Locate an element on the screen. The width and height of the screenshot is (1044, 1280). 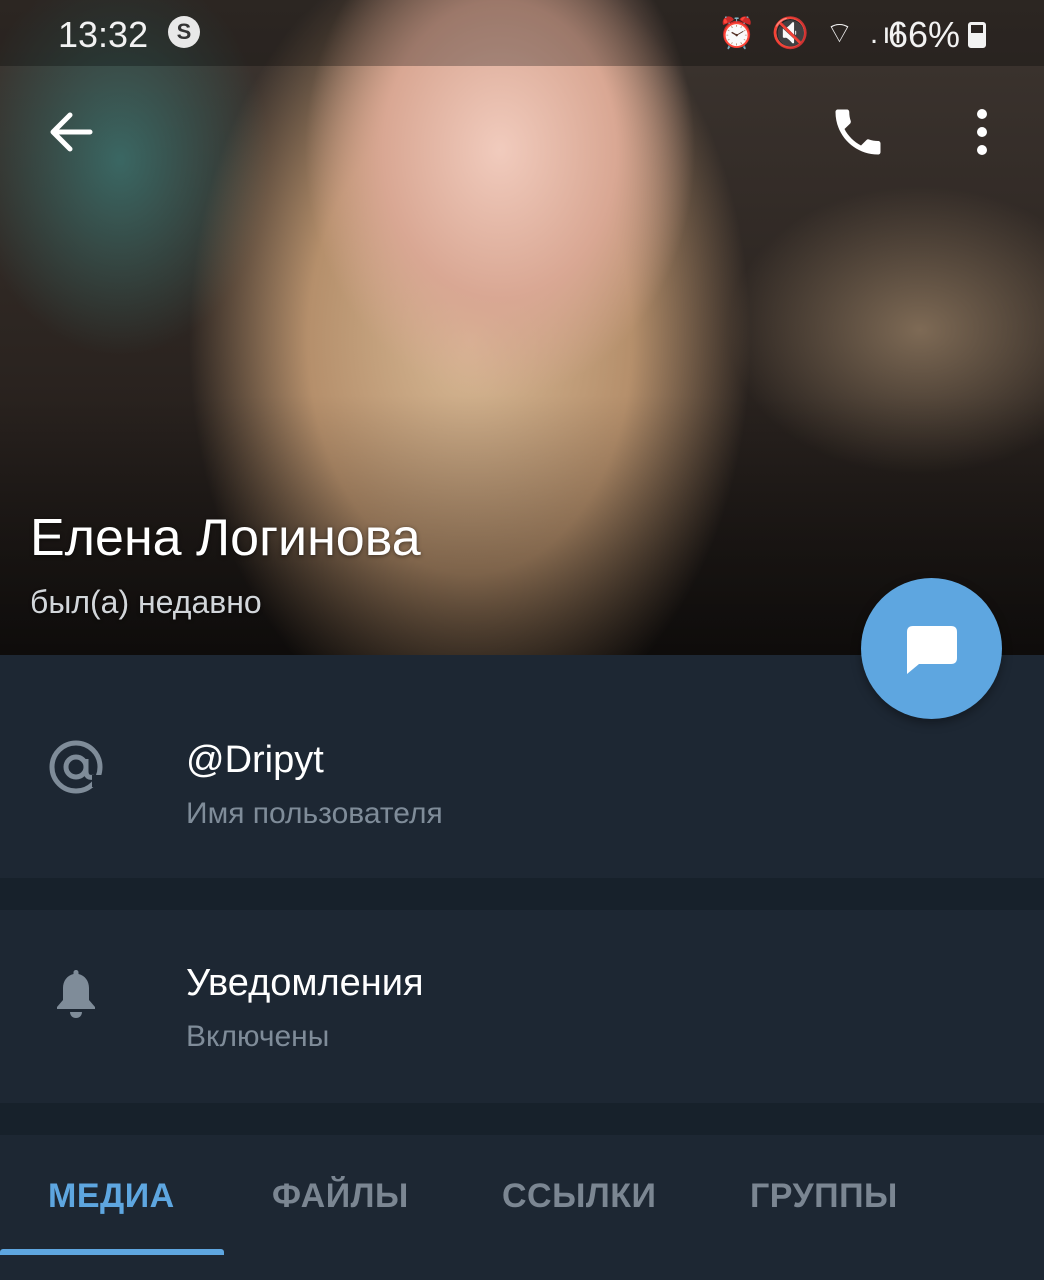
active-tab-indicator is located at coordinates (112, 1252).